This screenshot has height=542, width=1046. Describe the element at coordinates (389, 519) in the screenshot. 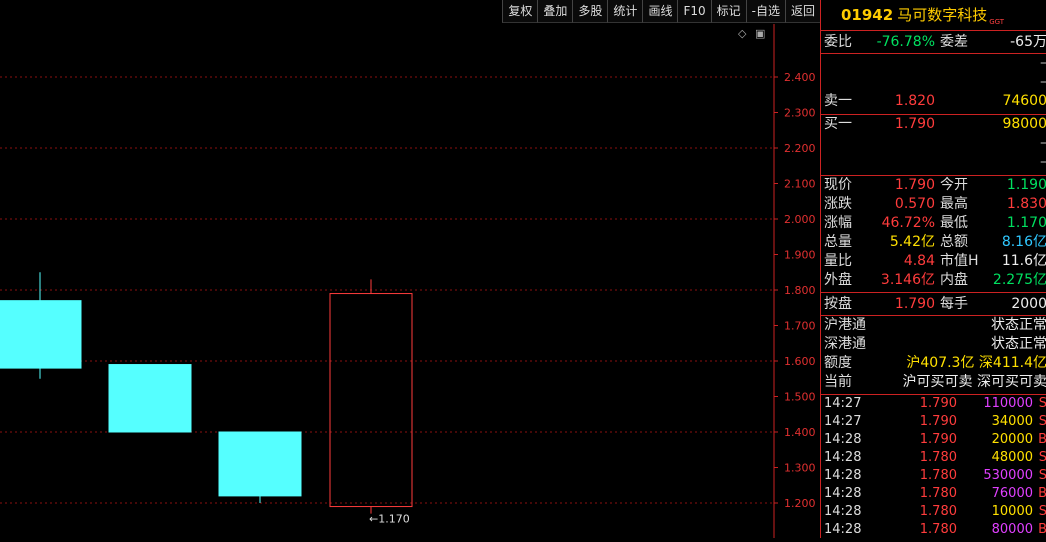

I see `low-price-annotation: ←1.170` at that location.